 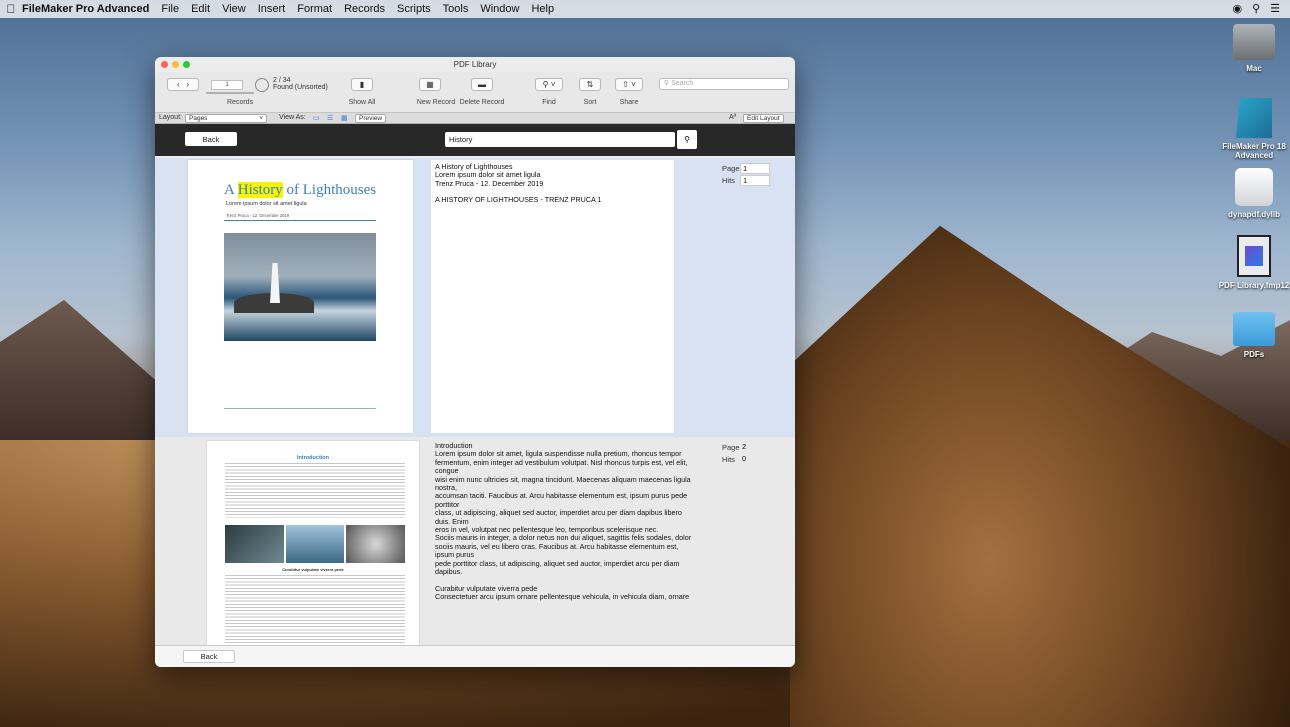 What do you see at coordinates (272, 9) in the screenshot?
I see `menu-insert: Insert` at bounding box center [272, 9].